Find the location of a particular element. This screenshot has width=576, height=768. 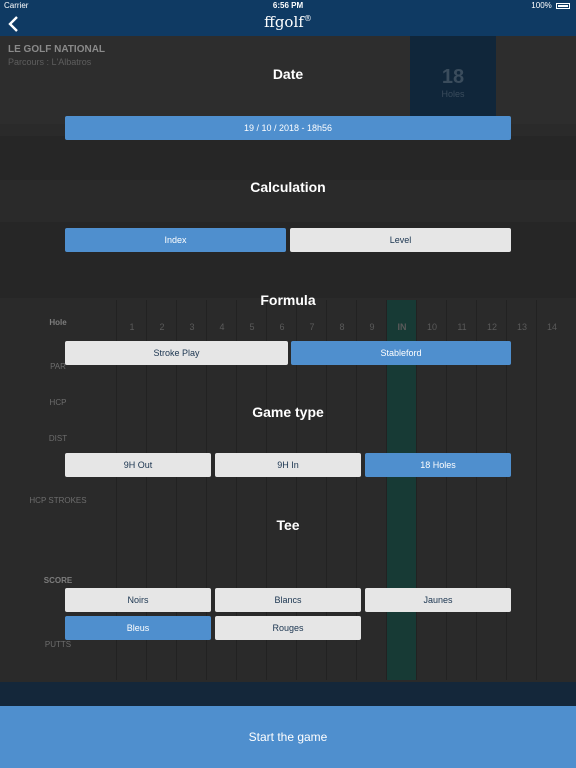

battery-indicator: 100% is located at coordinates (550, 5).